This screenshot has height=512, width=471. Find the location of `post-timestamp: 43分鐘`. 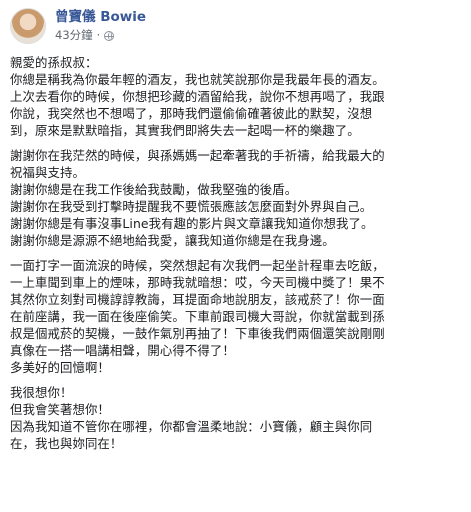

post-timestamp: 43分鐘 is located at coordinates (74, 35).